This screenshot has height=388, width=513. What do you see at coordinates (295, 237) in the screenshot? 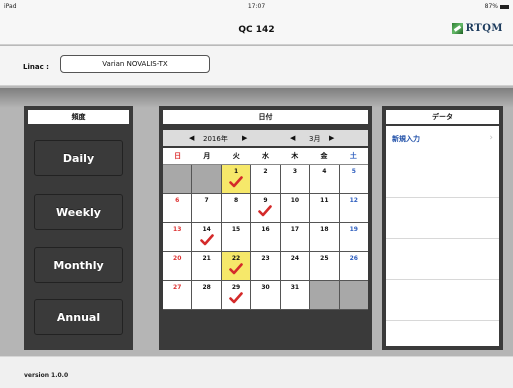
I see `calendar-day-17: 17` at bounding box center [295, 237].